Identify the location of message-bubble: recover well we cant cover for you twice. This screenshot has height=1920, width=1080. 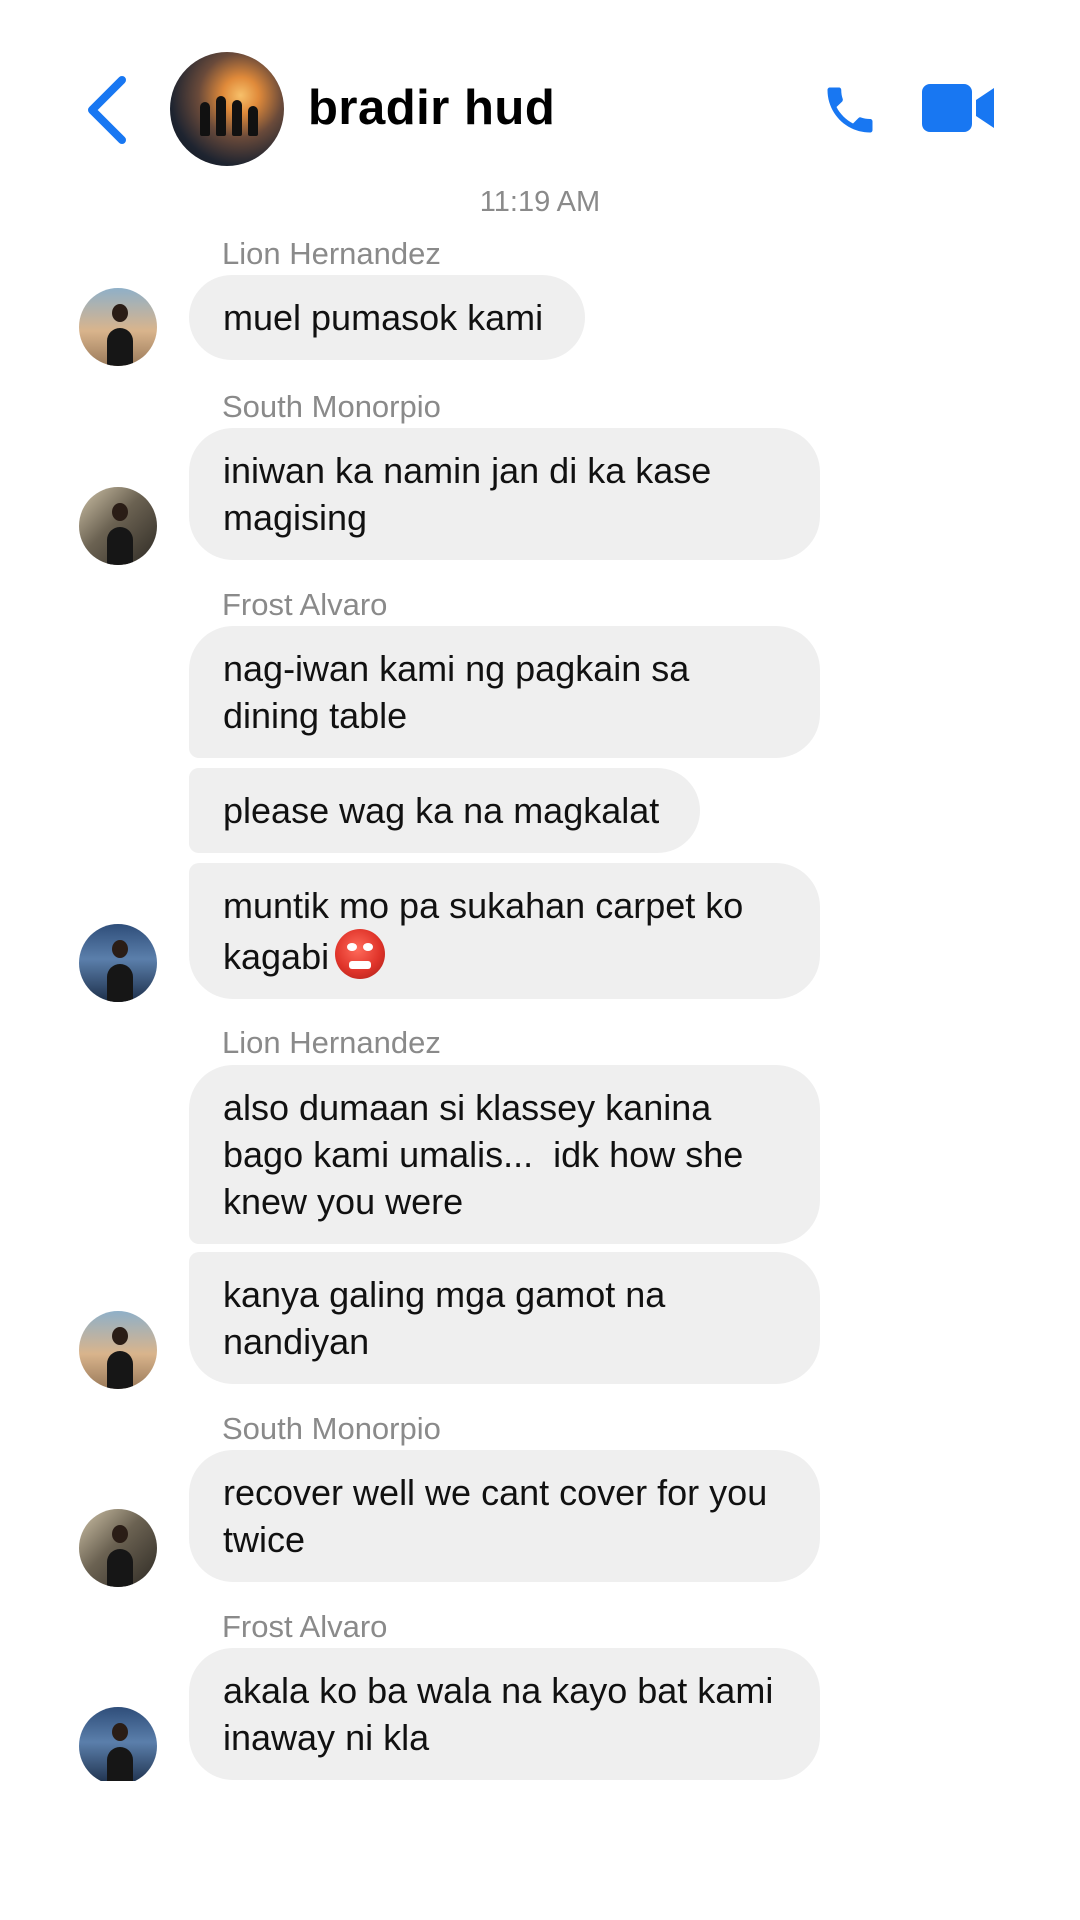
(504, 1516).